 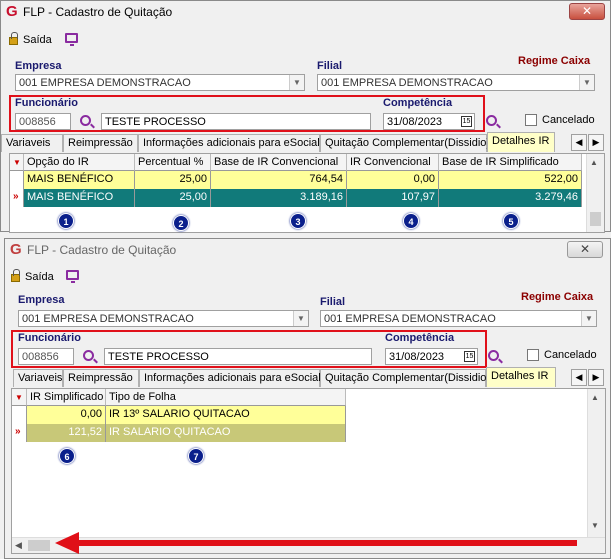 What do you see at coordinates (393, 198) in the screenshot?
I see `cell: 107,97` at bounding box center [393, 198].